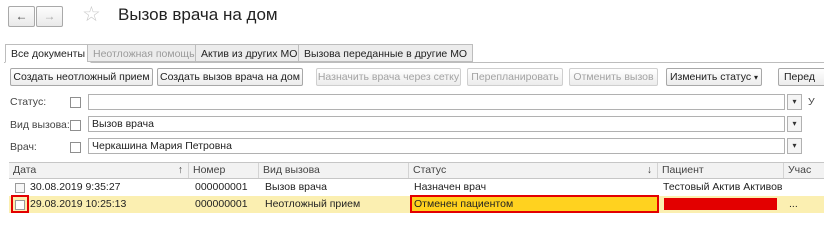 The image size is (824, 243). Describe the element at coordinates (249, 53) in the screenshot. I see `tab-active-from-other-mo: Актив из других МО` at that location.